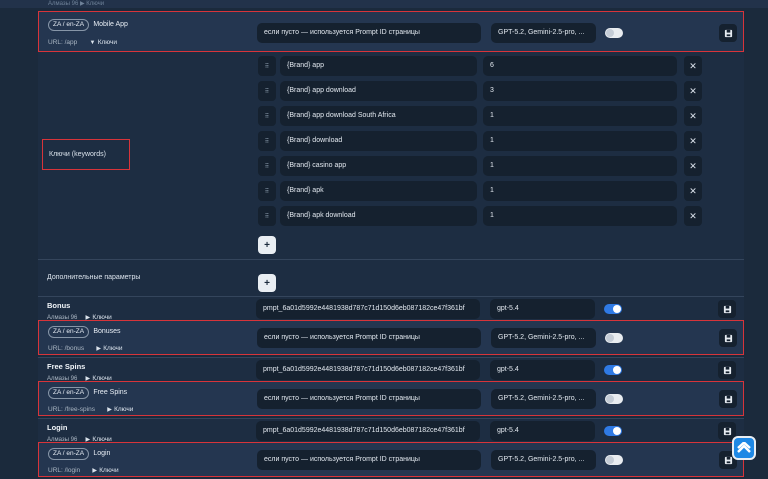 The image size is (768, 479). I want to click on keyword-value-input: 3, so click(580, 91).